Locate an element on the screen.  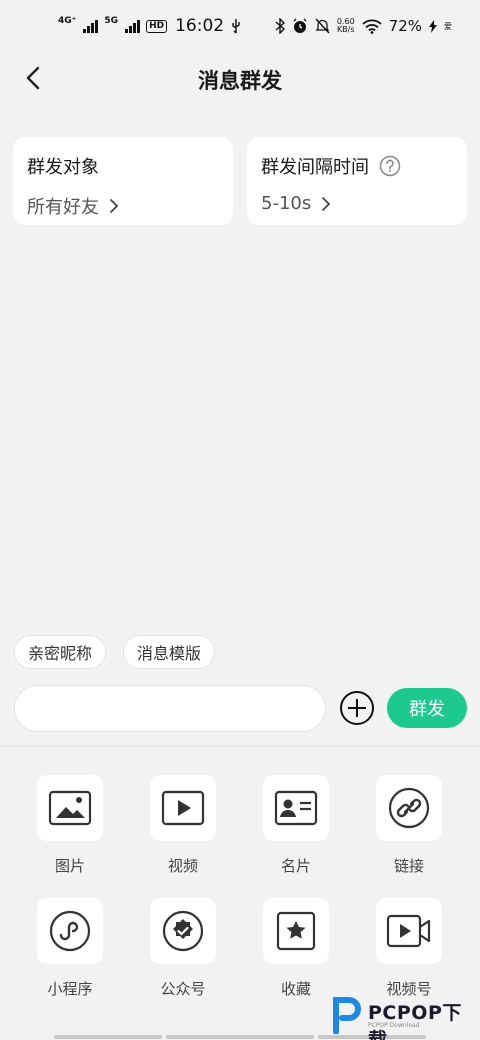
nav-bar: 消息群发 is located at coordinates (240, 78).